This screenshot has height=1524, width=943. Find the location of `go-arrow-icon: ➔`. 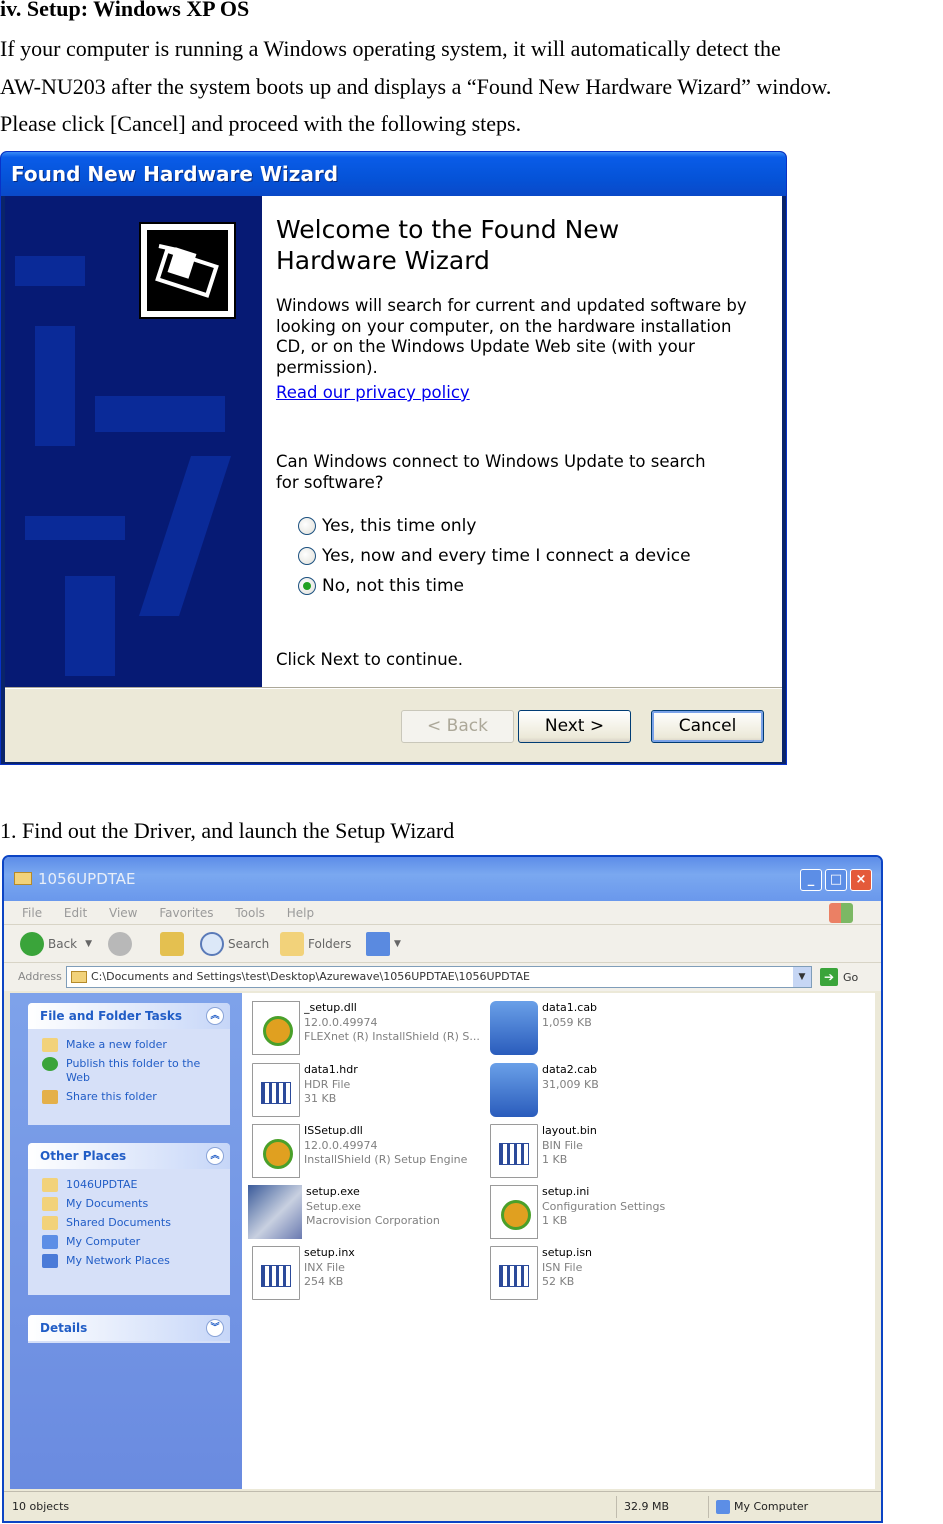

go-arrow-icon: ➔ is located at coordinates (829, 977).